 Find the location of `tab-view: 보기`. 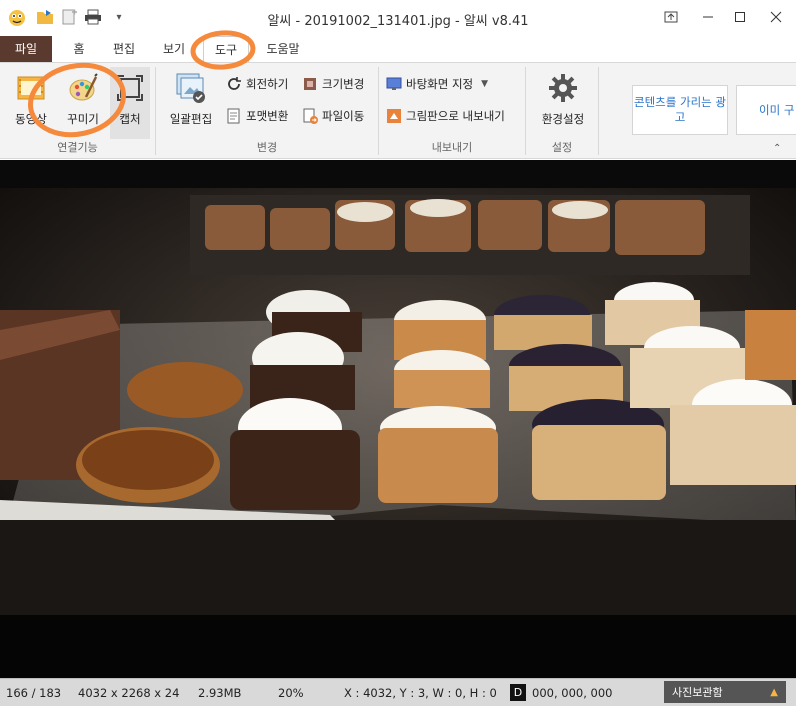

tab-view: 보기 is located at coordinates (174, 49).